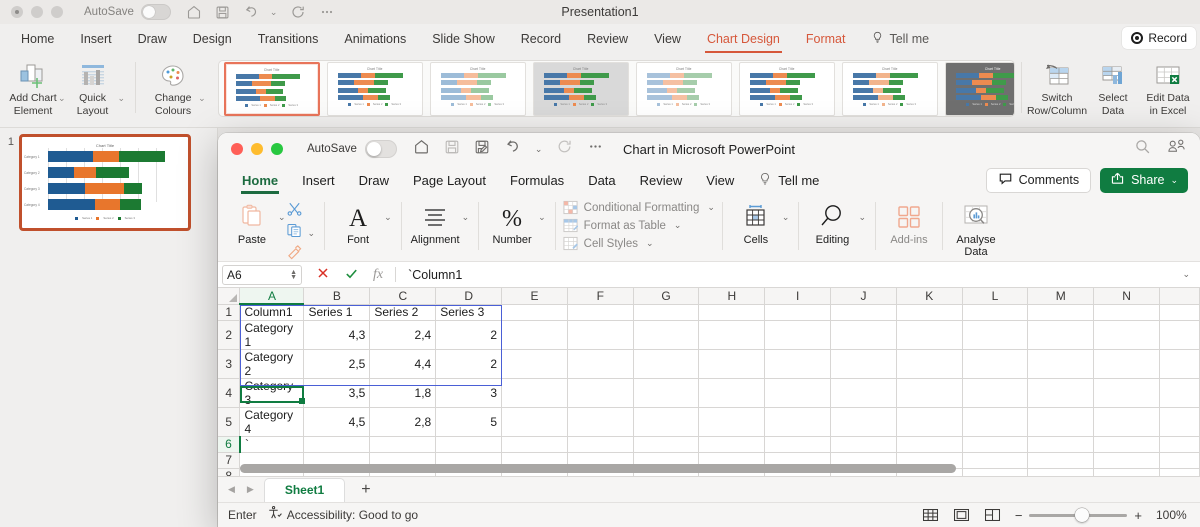  Describe the element at coordinates (1061, 444) in the screenshot. I see `cell-m6` at that location.